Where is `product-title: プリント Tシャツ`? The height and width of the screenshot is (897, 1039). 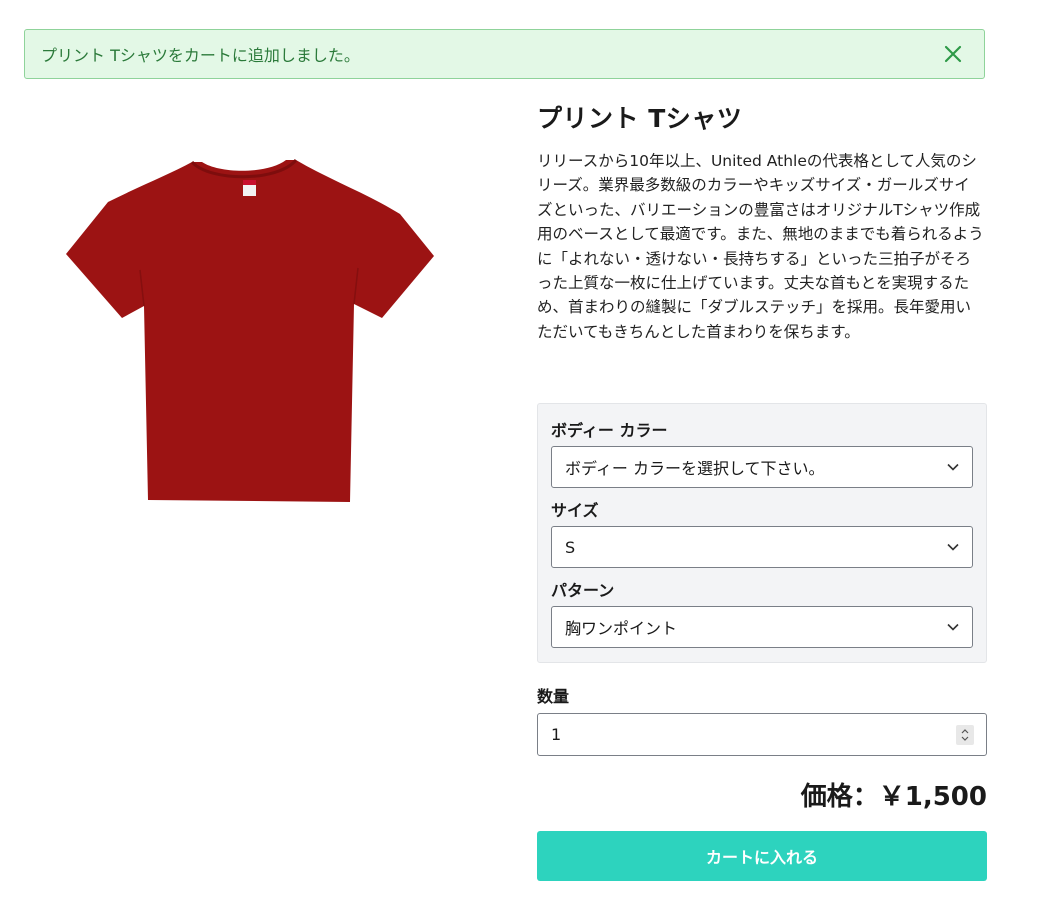
product-title: プリント Tシャツ is located at coordinates (640, 118).